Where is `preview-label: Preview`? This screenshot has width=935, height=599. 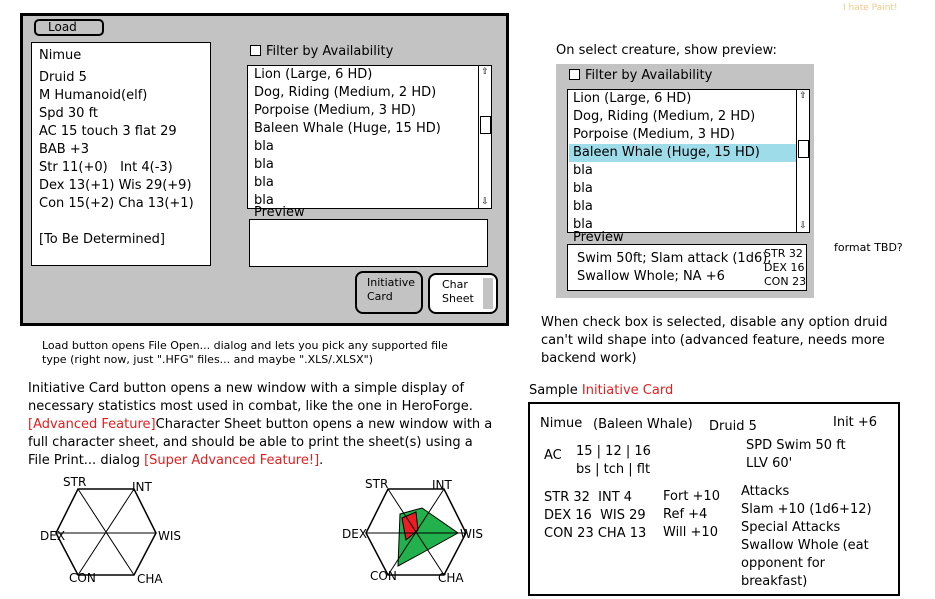 preview-label: Preview is located at coordinates (598, 237).